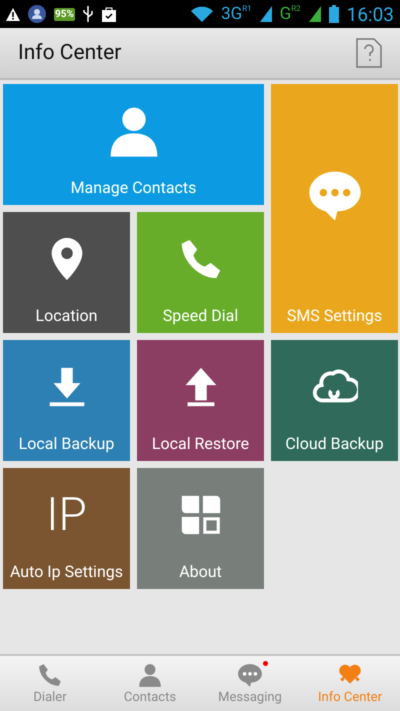 This screenshot has height=711, width=400. Describe the element at coordinates (334, 208) in the screenshot. I see `menu-tile: SMS Settings` at that location.